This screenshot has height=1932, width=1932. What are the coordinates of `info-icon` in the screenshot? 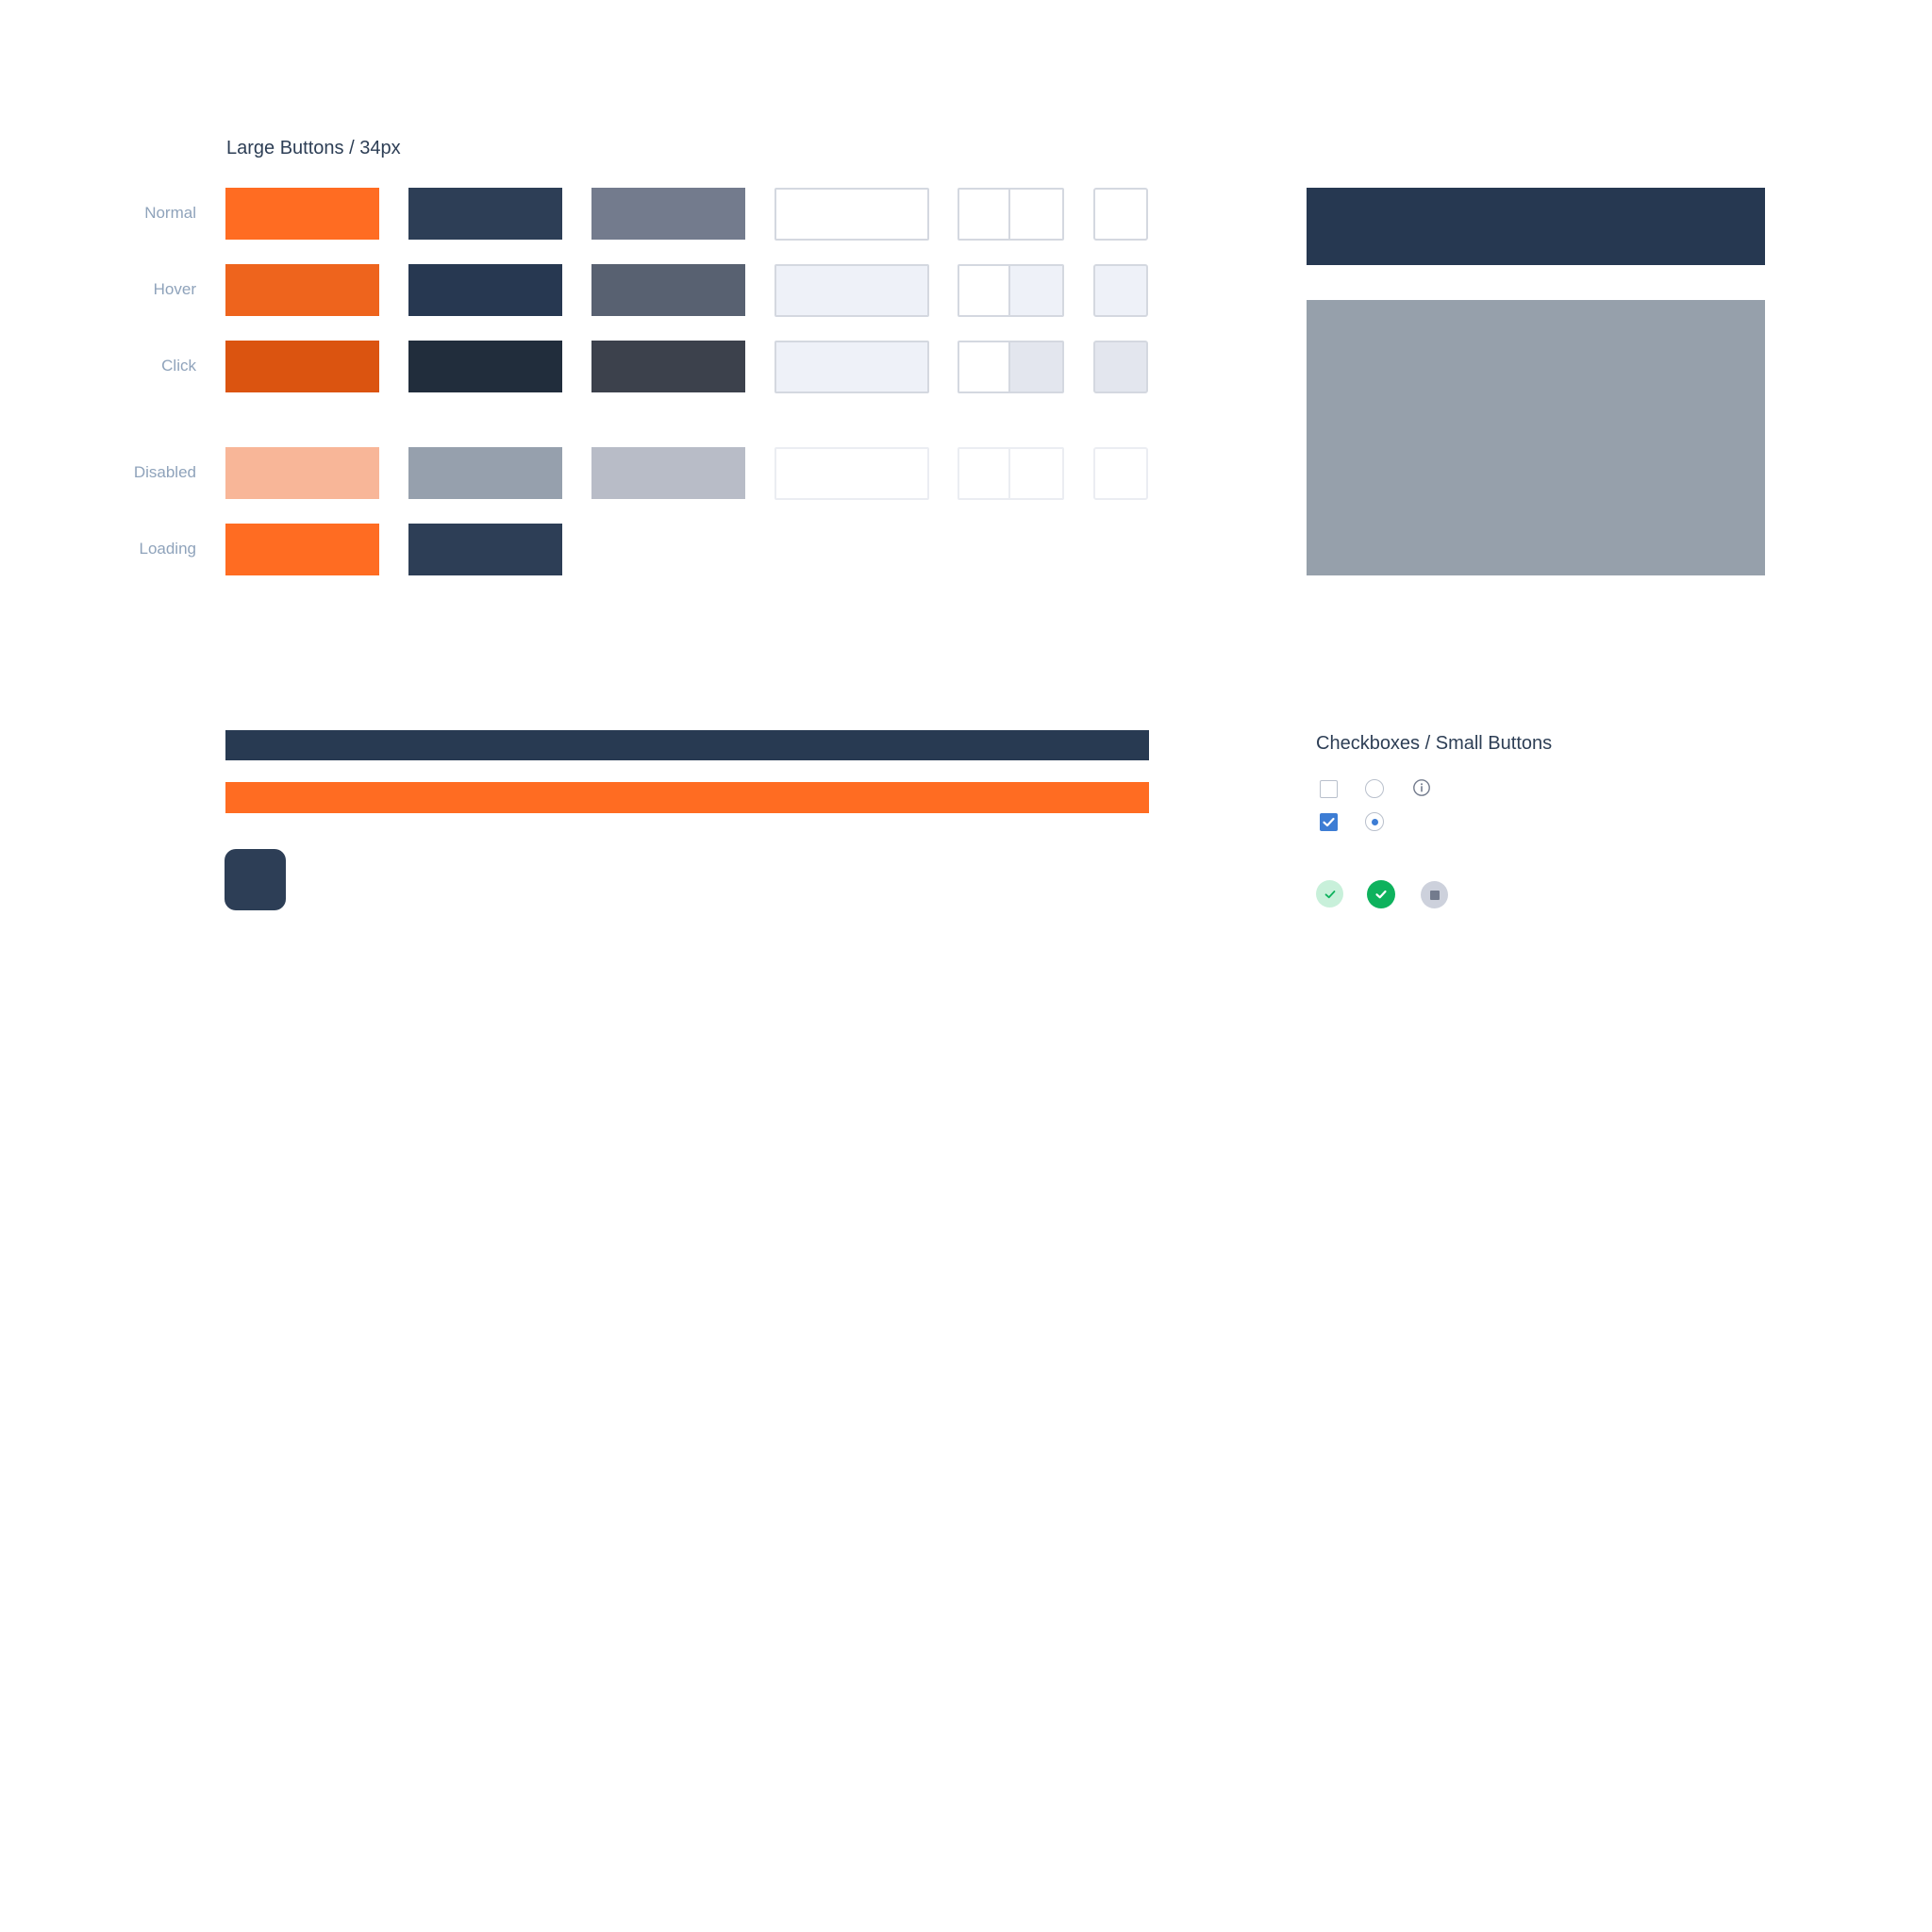 It's located at (1422, 788).